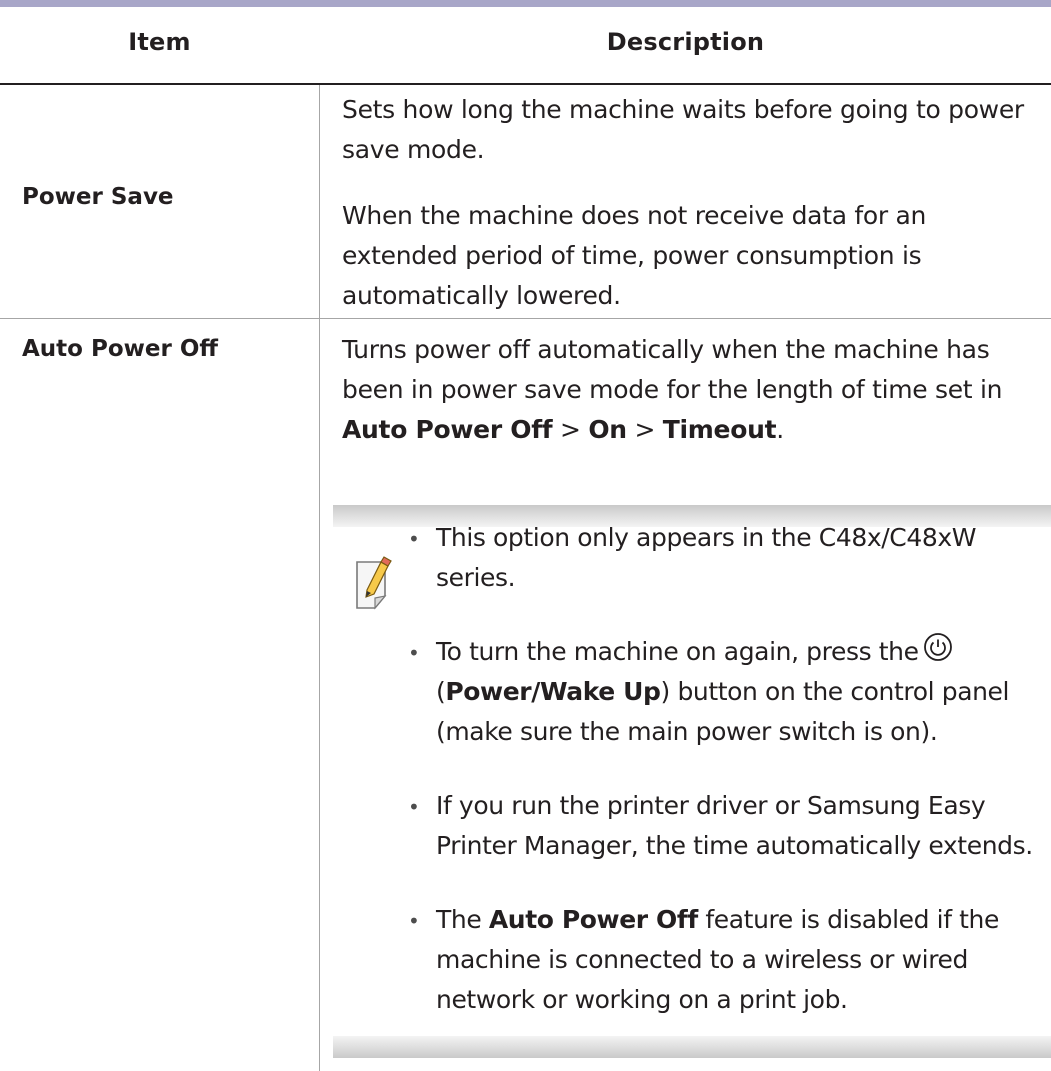 This screenshot has height=1071, width=1051. What do you see at coordinates (98, 197) in the screenshot?
I see `item-power-save: Power Save` at bounding box center [98, 197].